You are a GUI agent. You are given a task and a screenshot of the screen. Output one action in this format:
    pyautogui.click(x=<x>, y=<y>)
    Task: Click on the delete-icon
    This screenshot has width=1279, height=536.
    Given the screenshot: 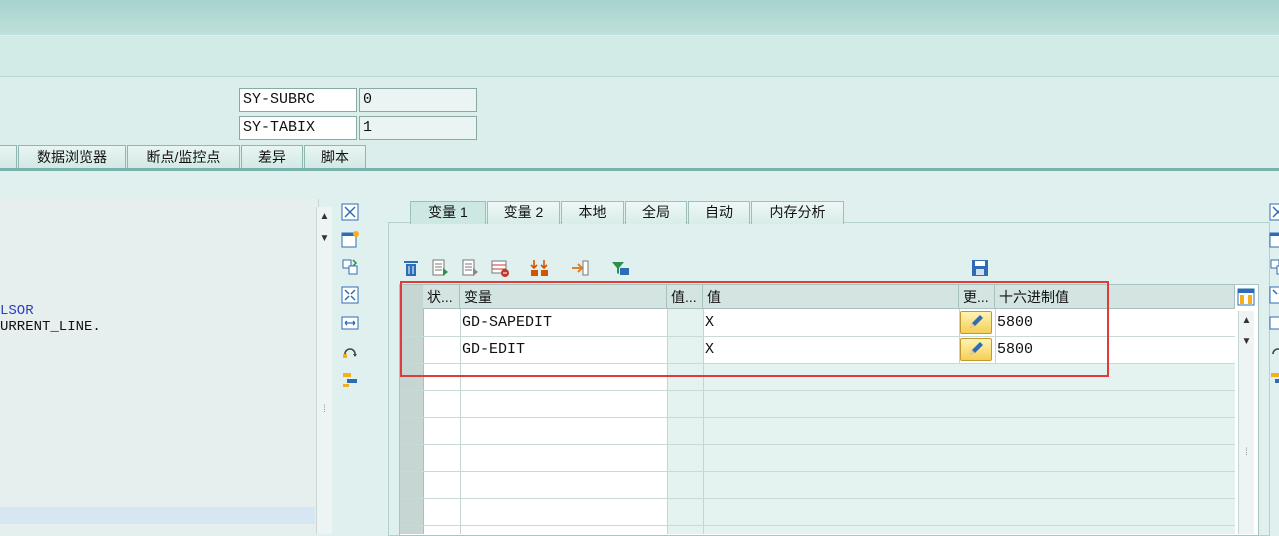 What is the action you would take?
    pyautogui.click(x=411, y=268)
    